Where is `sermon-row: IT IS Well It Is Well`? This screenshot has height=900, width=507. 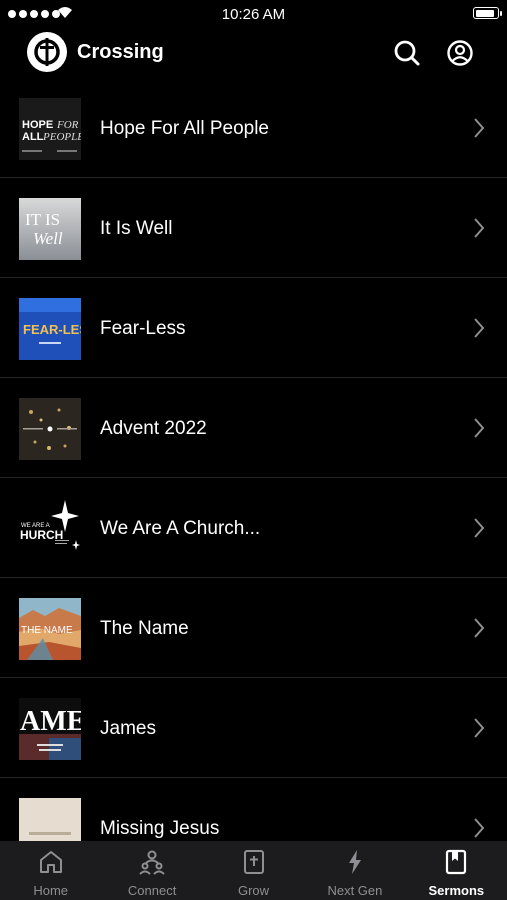 sermon-row: IT IS Well It Is Well is located at coordinates (253, 228).